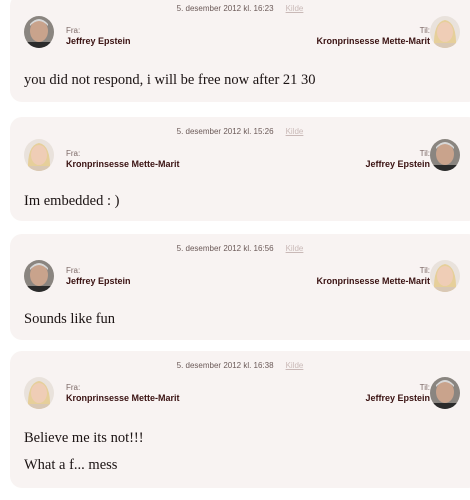 This screenshot has width=470, height=500. Describe the element at coordinates (225, 365) in the screenshot. I see `message-timestamp: 5. desember 2012 kl. 16:38` at that location.